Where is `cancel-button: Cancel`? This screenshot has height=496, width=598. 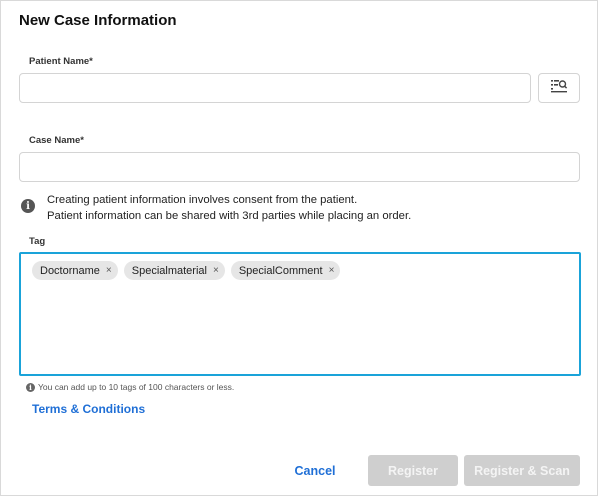 cancel-button: Cancel is located at coordinates (315, 470).